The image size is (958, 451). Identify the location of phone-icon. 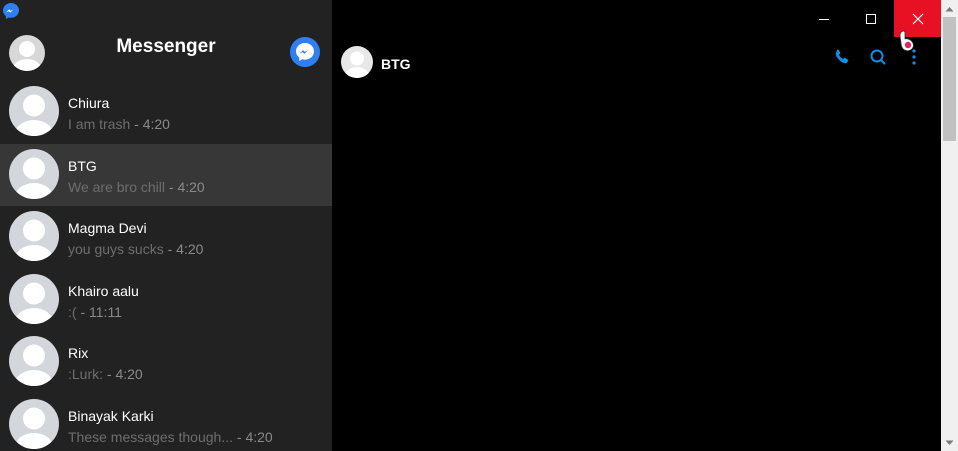
(842, 57).